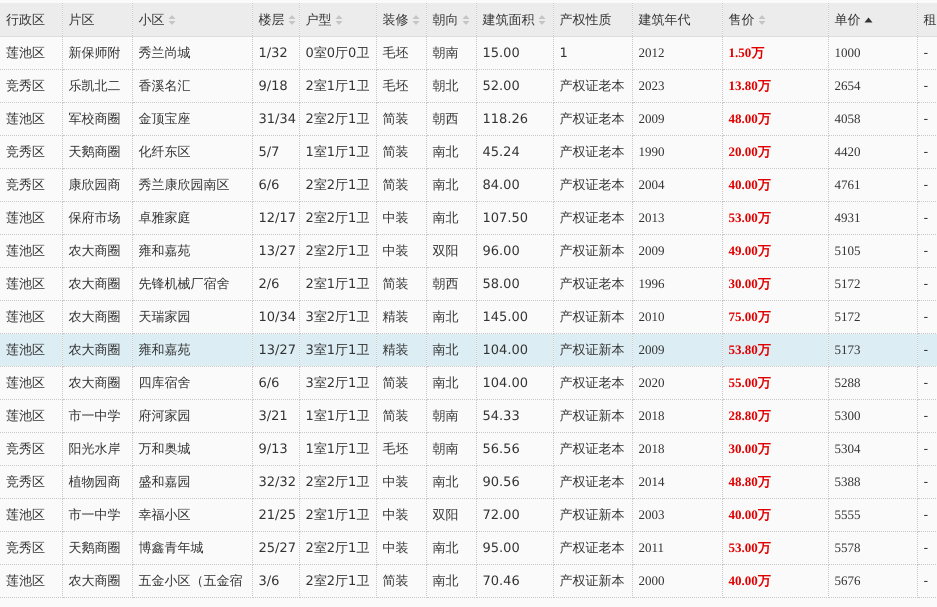 This screenshot has height=607, width=937. I want to click on table-cell: 2000, so click(677, 581).